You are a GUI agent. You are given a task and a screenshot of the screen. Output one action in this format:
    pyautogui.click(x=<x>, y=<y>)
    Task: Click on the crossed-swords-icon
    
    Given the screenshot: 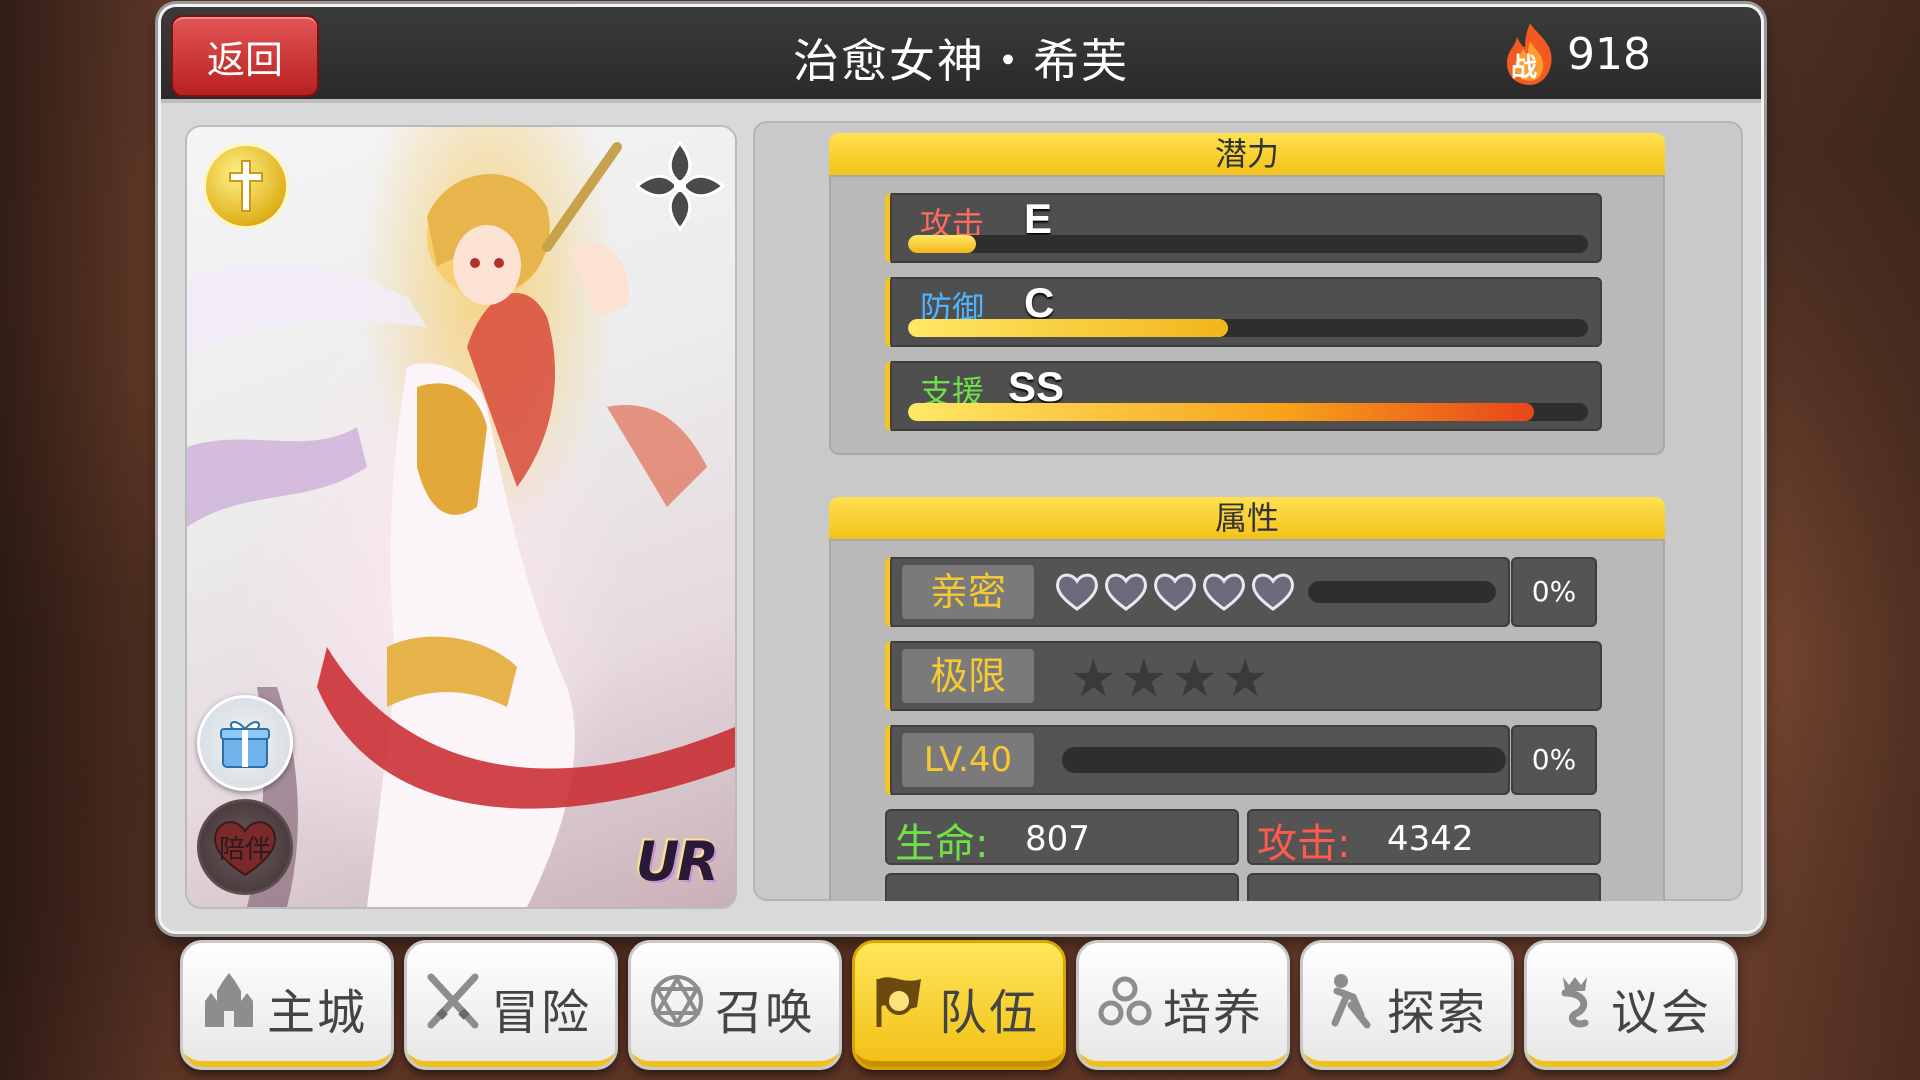 What is the action you would take?
    pyautogui.click(x=453, y=1001)
    